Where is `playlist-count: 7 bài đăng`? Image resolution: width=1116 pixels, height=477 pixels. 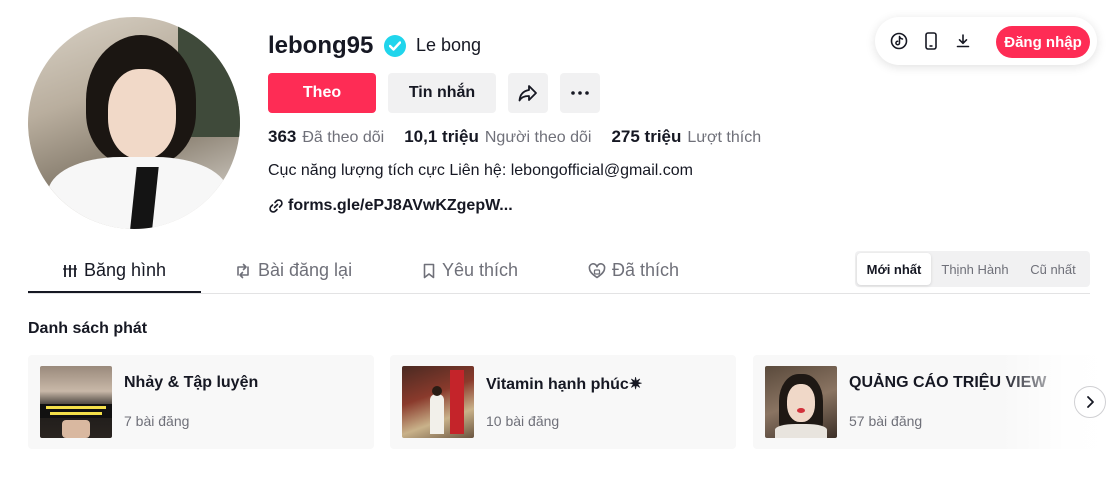
playlist-count: 7 bài đăng is located at coordinates (157, 421).